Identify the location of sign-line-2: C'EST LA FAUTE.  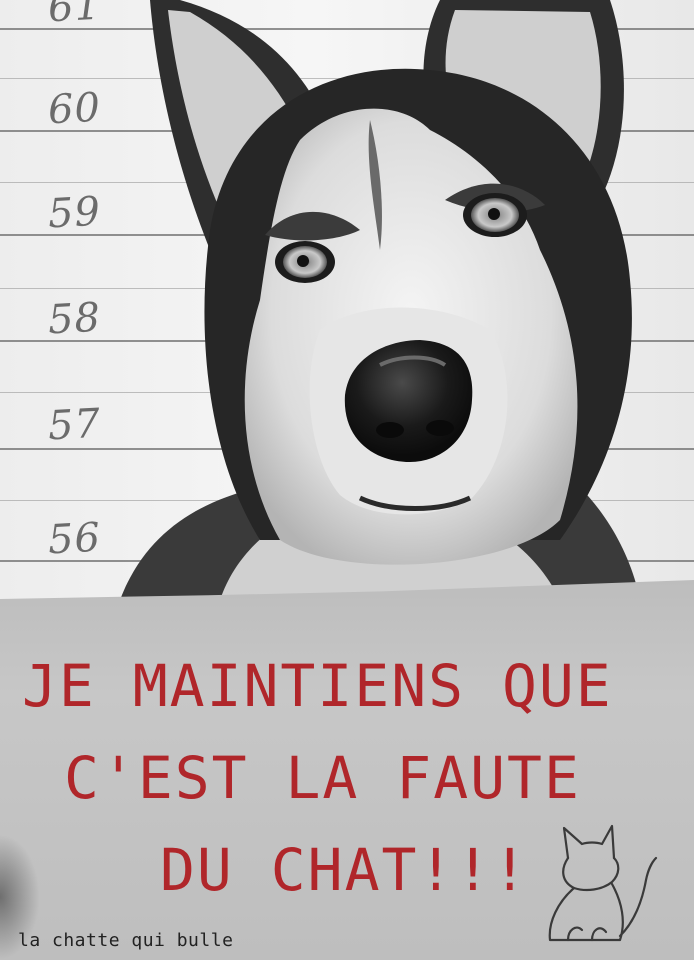
(322, 778).